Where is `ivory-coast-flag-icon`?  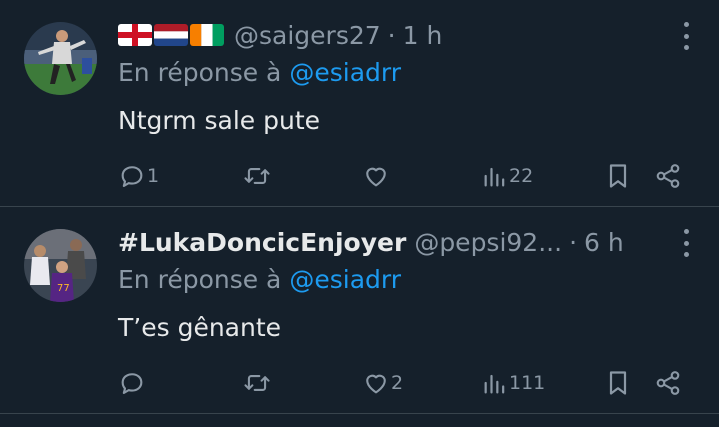
ivory-coast-flag-icon is located at coordinates (207, 35).